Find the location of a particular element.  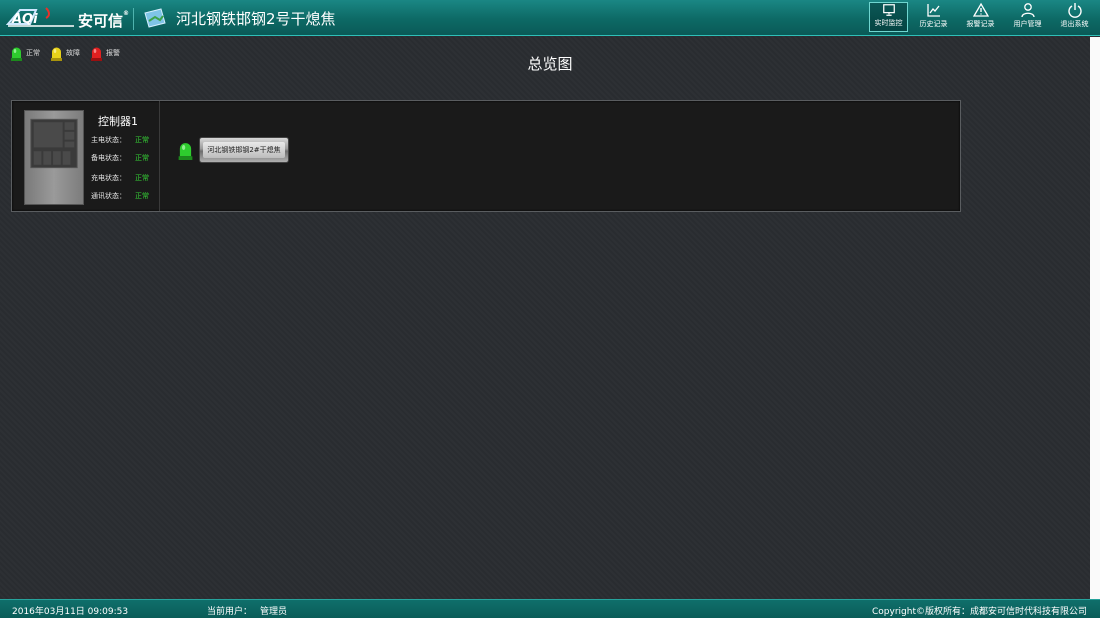

station-button: 河北钢铁邯钢2#干熄焦 is located at coordinates (244, 150).